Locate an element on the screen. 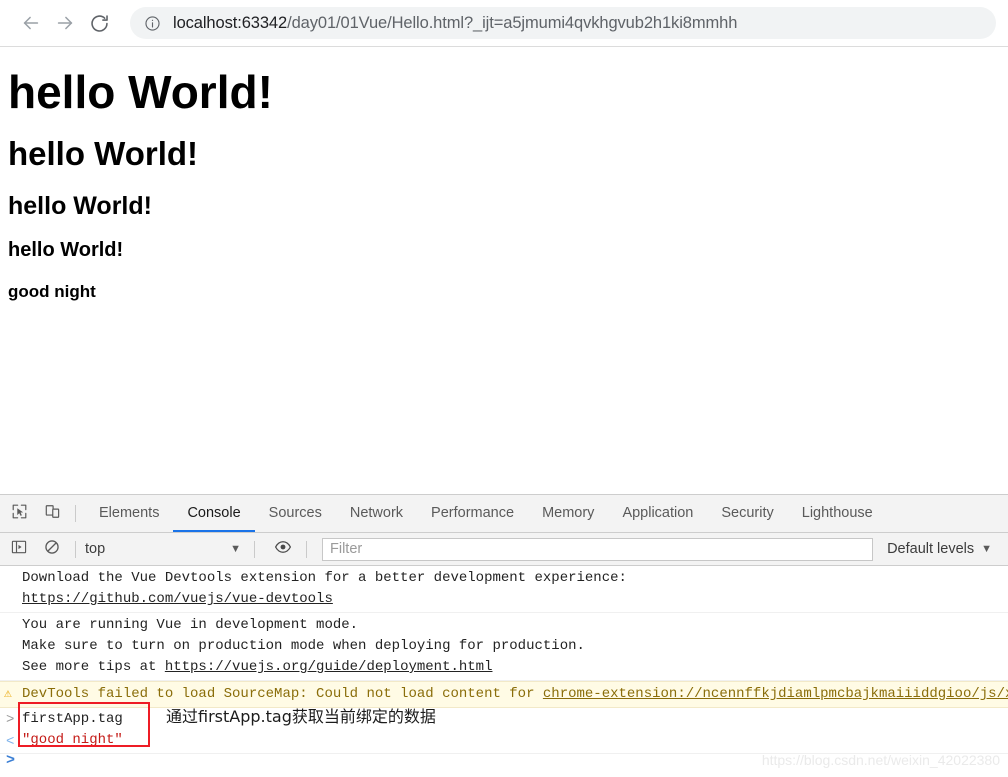 This screenshot has height=777, width=1008. input-prompt-icon: > is located at coordinates (10, 720).